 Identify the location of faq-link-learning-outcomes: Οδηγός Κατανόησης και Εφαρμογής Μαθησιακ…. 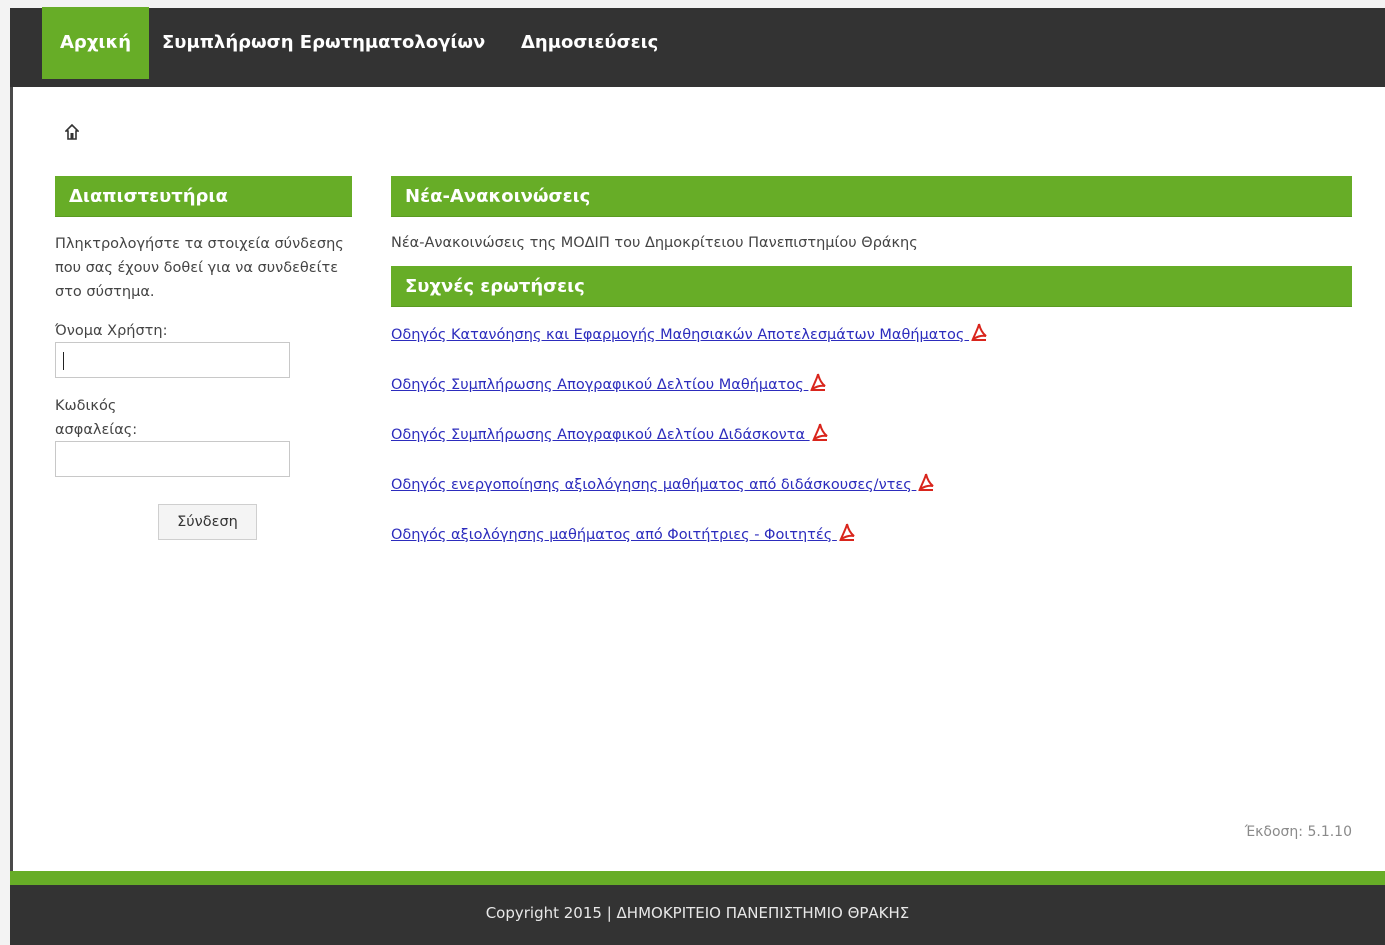
(689, 334).